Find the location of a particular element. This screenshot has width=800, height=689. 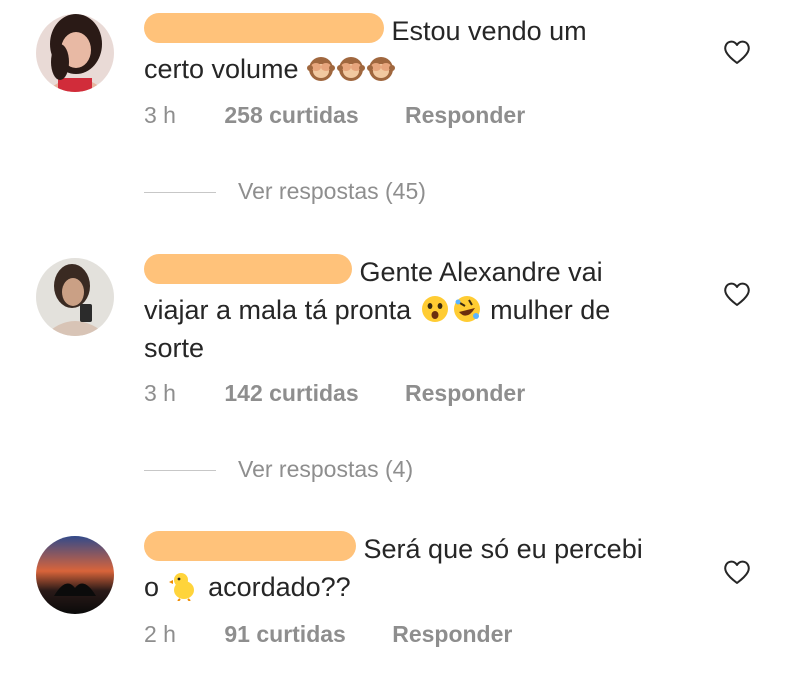

likes-count: 258 curtidas is located at coordinates (291, 115).